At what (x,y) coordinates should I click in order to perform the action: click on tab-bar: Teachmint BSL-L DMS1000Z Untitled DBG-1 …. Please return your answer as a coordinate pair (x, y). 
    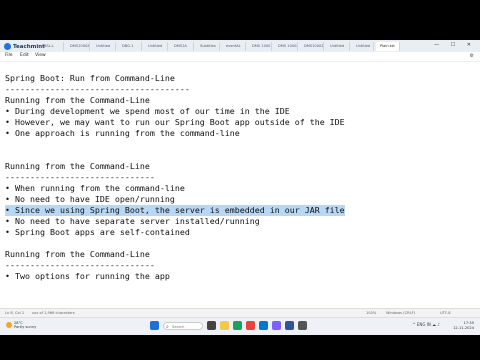
    Looking at the image, I should click on (240, 46).